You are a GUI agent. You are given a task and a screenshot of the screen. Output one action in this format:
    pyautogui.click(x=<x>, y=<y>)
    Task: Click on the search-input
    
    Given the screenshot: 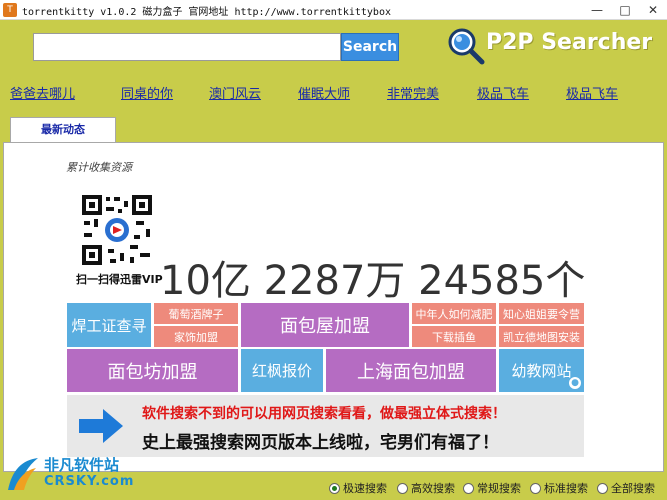 What is the action you would take?
    pyautogui.click(x=187, y=47)
    